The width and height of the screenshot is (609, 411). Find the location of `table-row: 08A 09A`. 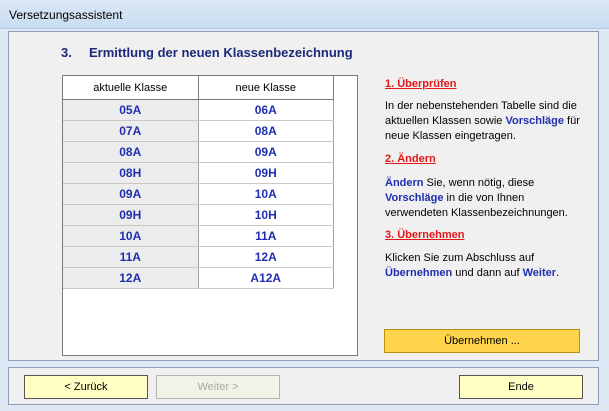

table-row: 08A 09A is located at coordinates (198, 152).